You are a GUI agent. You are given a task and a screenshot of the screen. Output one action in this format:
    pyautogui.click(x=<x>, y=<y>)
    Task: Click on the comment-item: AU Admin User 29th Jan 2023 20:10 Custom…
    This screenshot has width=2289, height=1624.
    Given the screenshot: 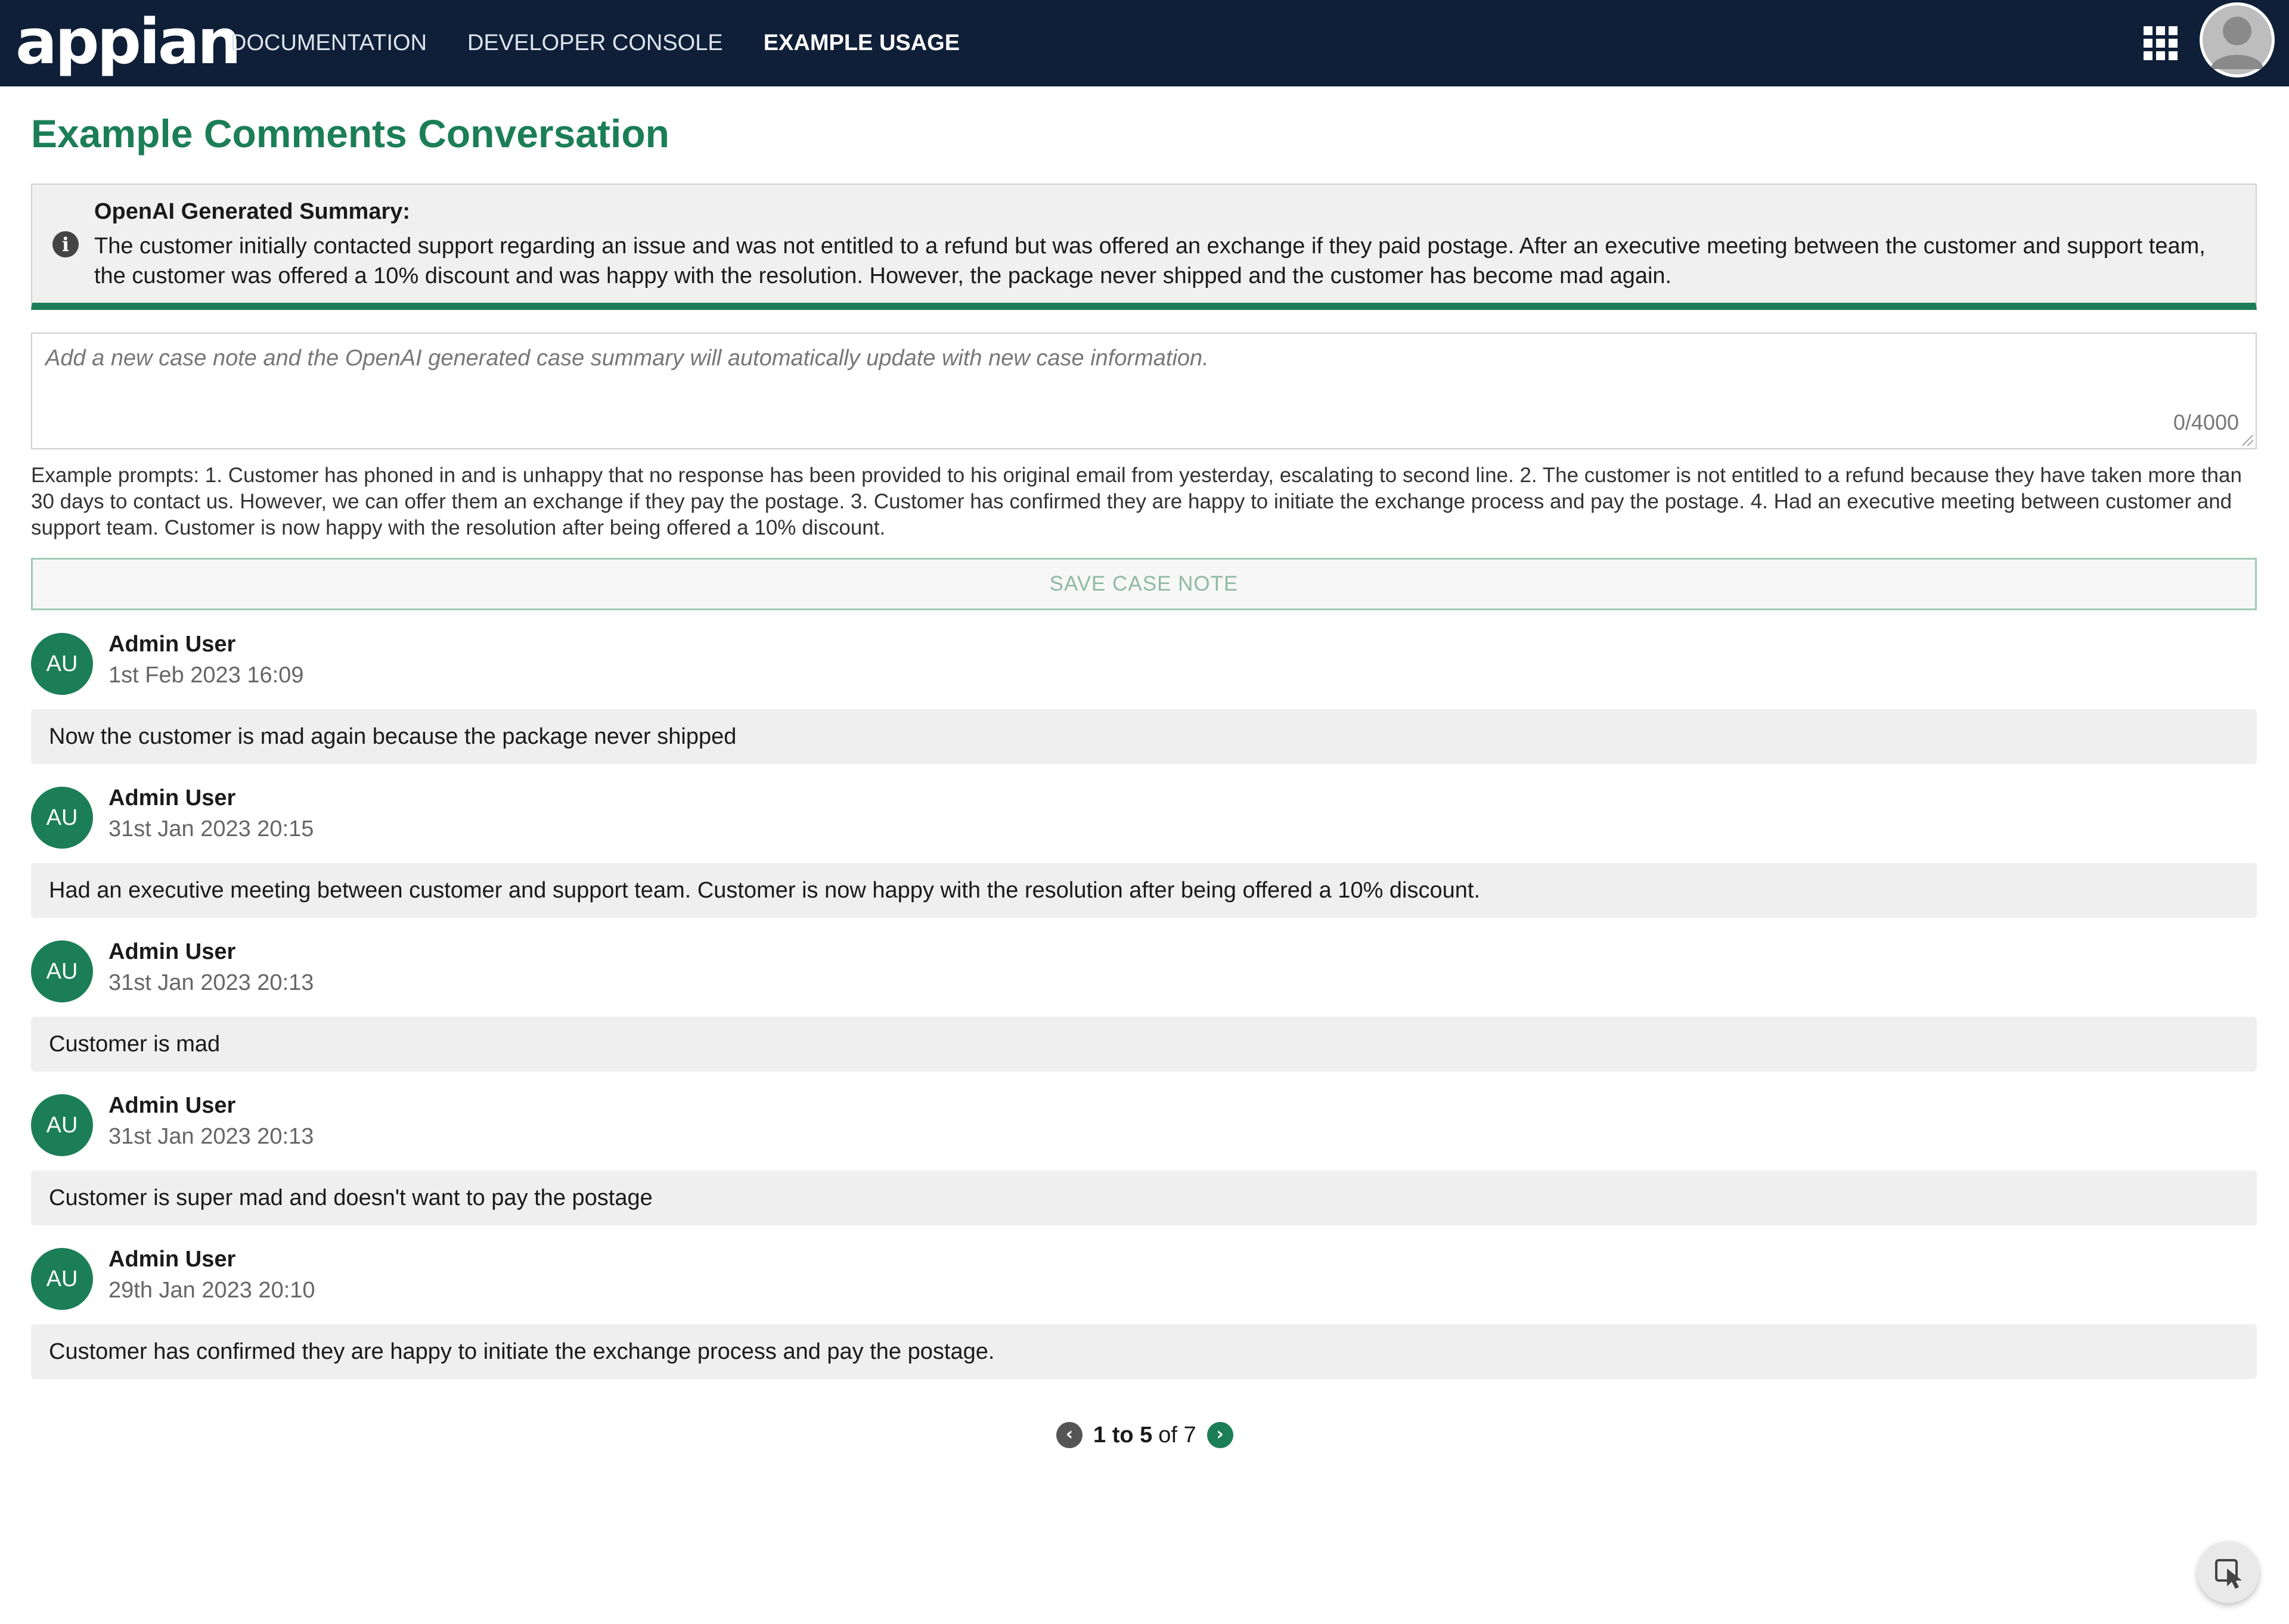 What is the action you would take?
    pyautogui.click(x=1144, y=1321)
    